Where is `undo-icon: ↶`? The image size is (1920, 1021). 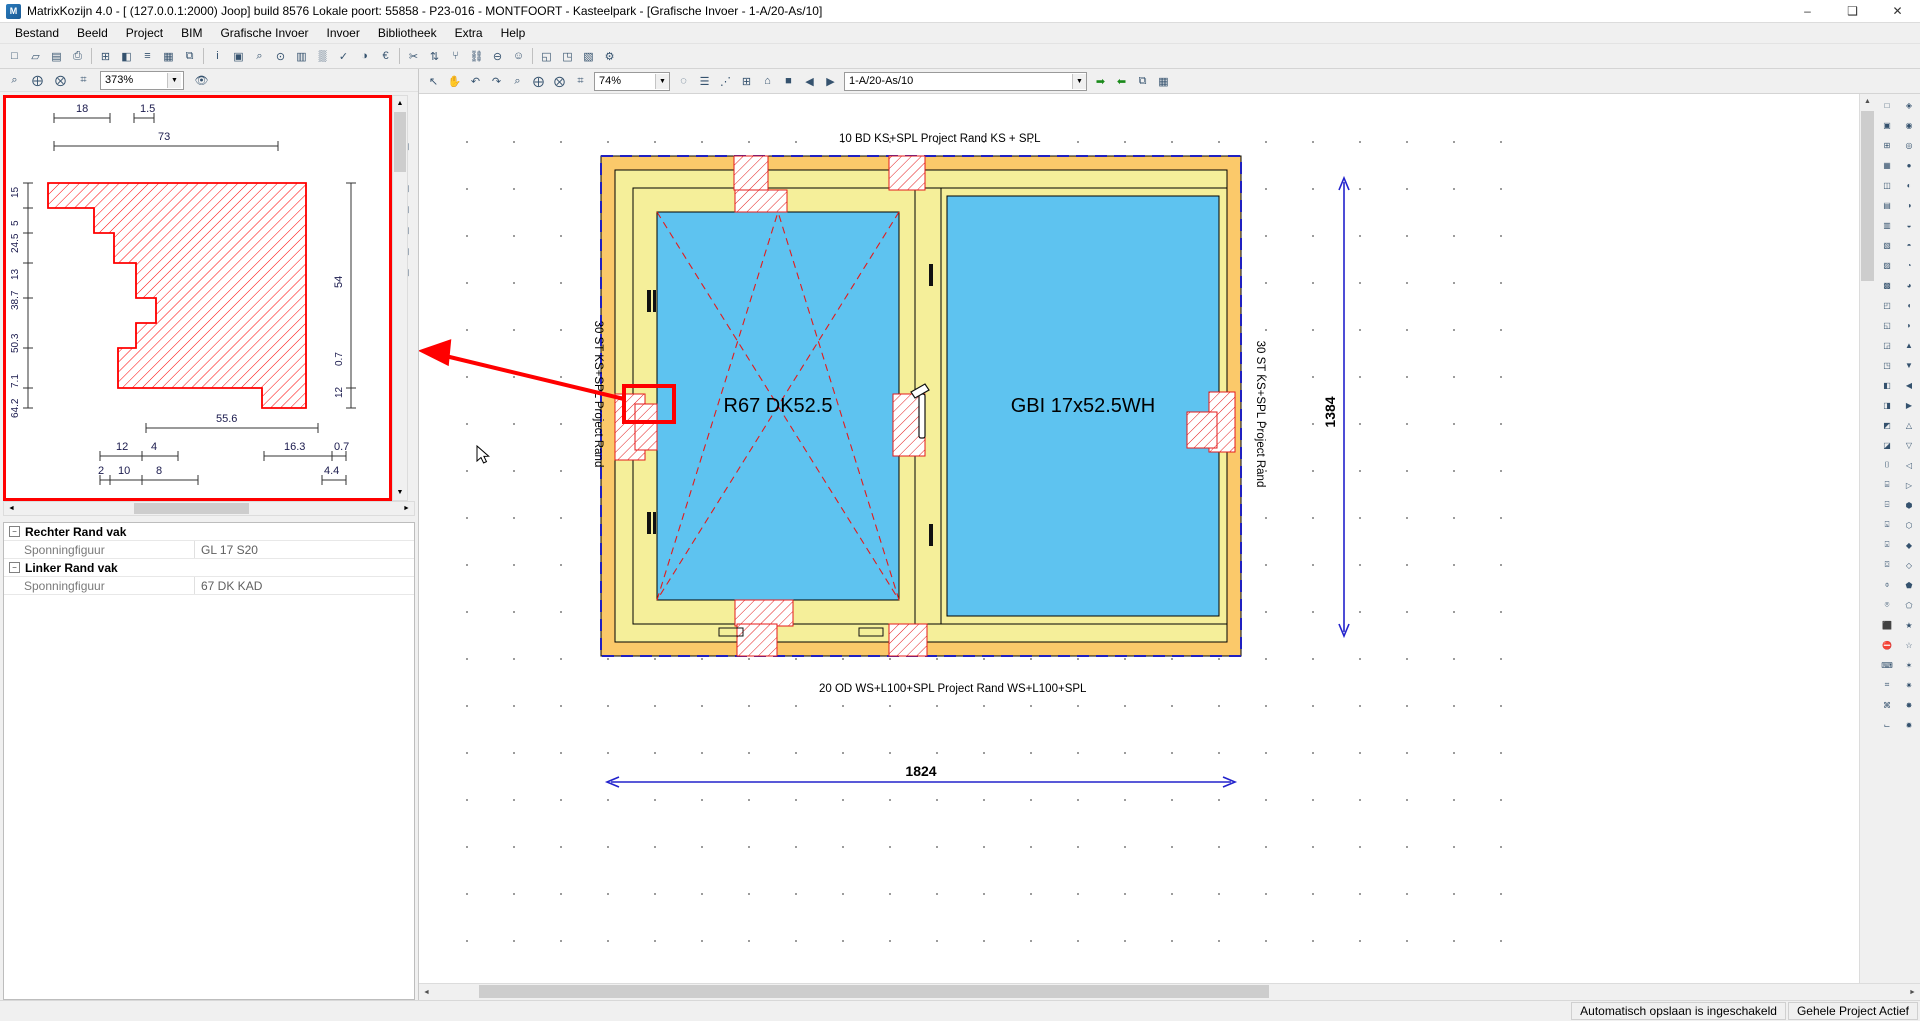 undo-icon: ↶ is located at coordinates (475, 81).